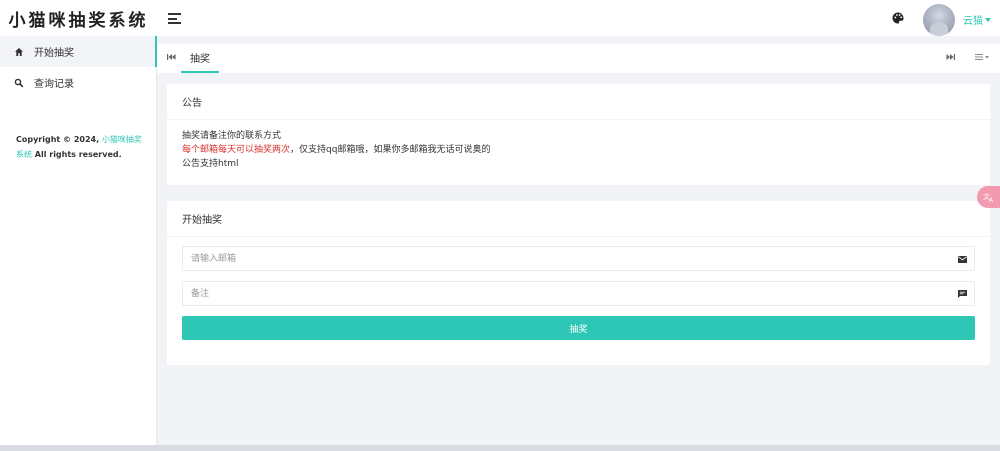  What do you see at coordinates (988, 197) in the screenshot?
I see `translate-icon: 文A` at bounding box center [988, 197].